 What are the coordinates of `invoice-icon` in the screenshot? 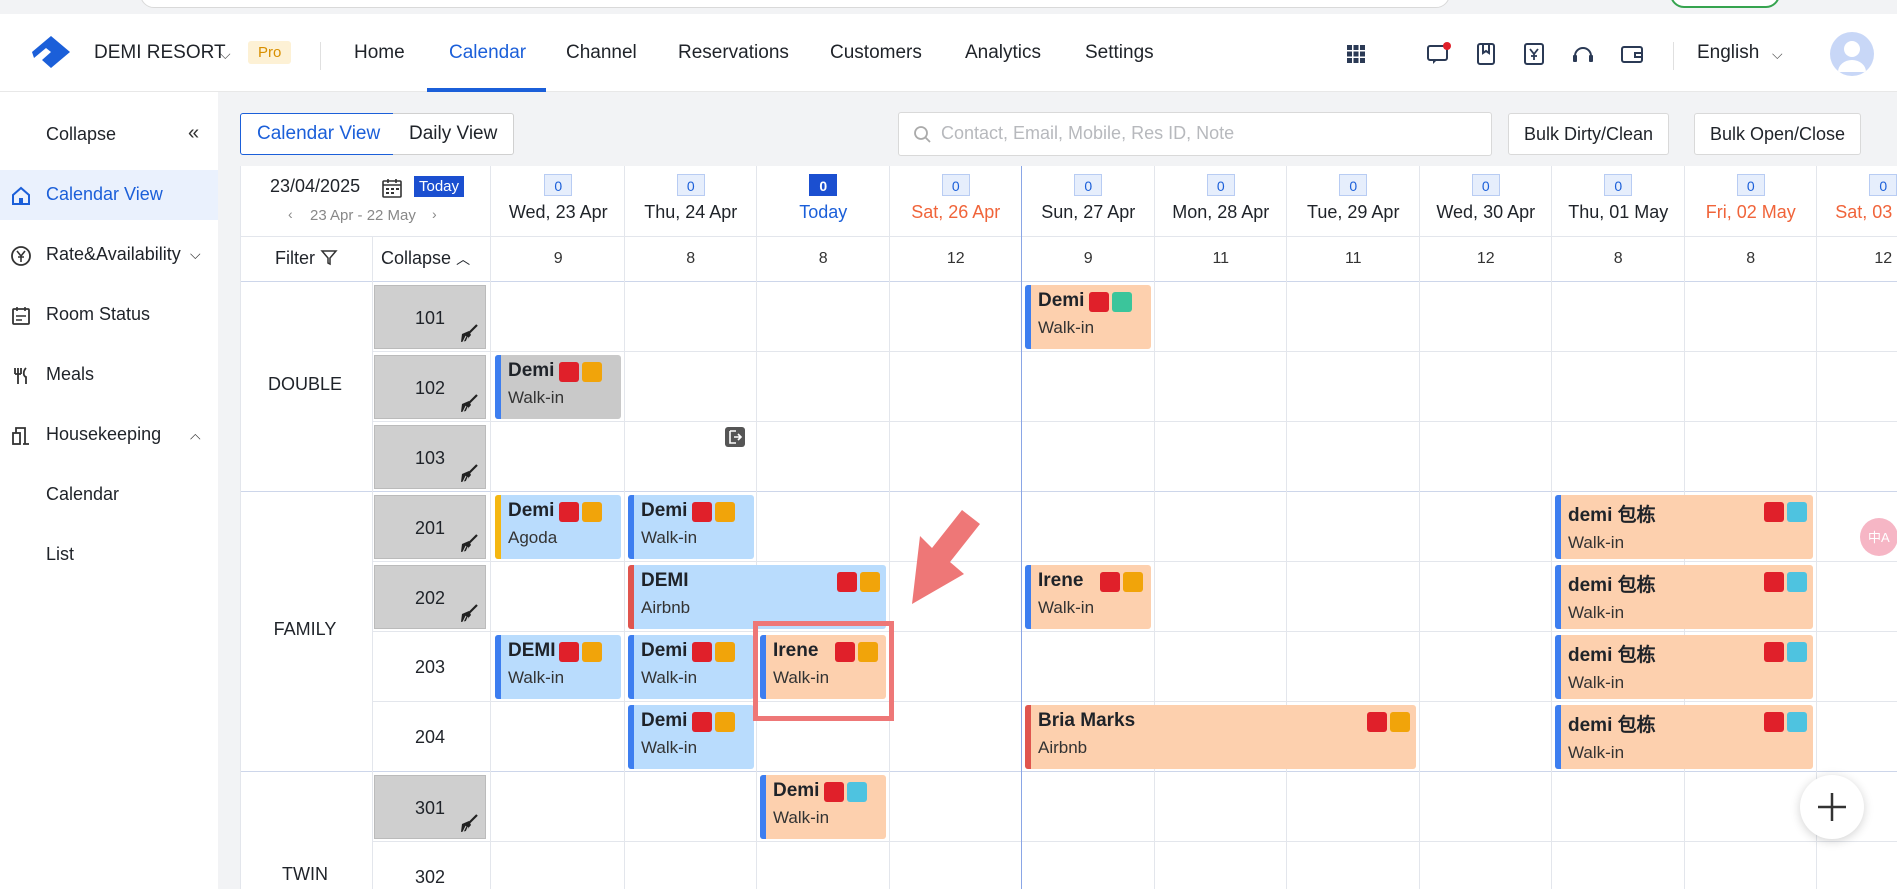 It's located at (1534, 54).